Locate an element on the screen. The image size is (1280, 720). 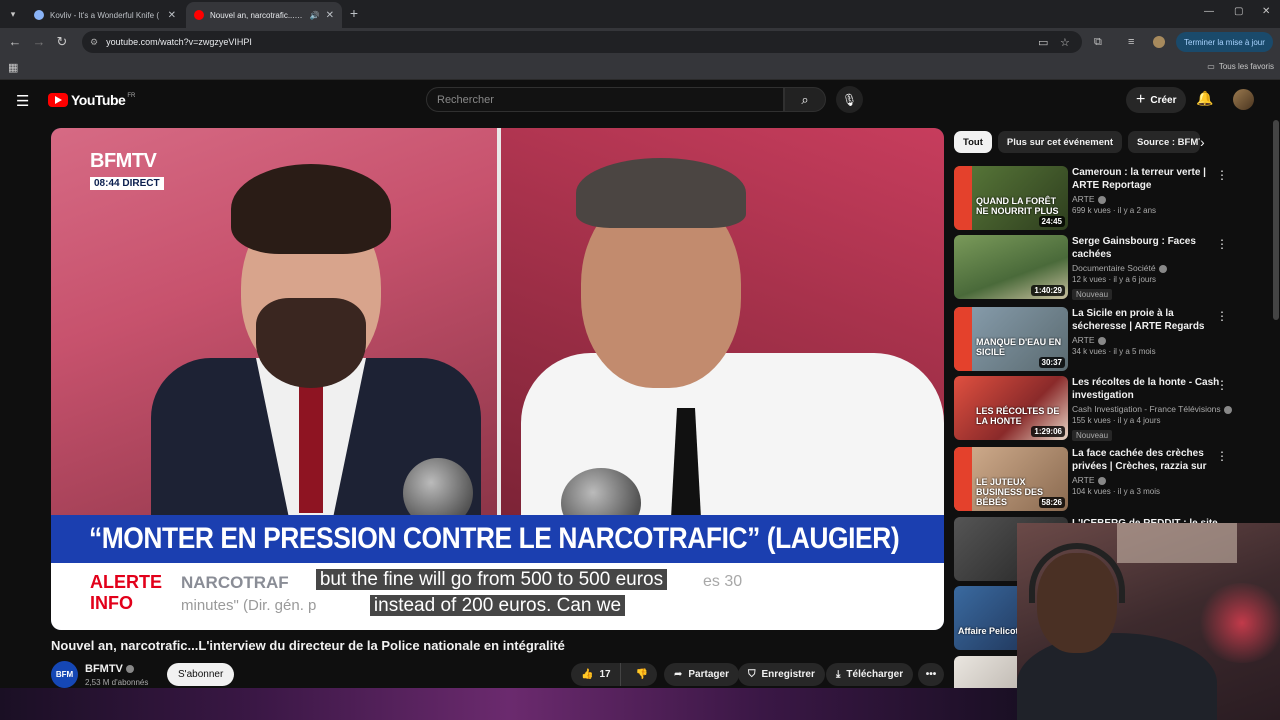
thumbnail-text: Quand la forêt ne nourrit plus is located at coordinates (1017, 206).